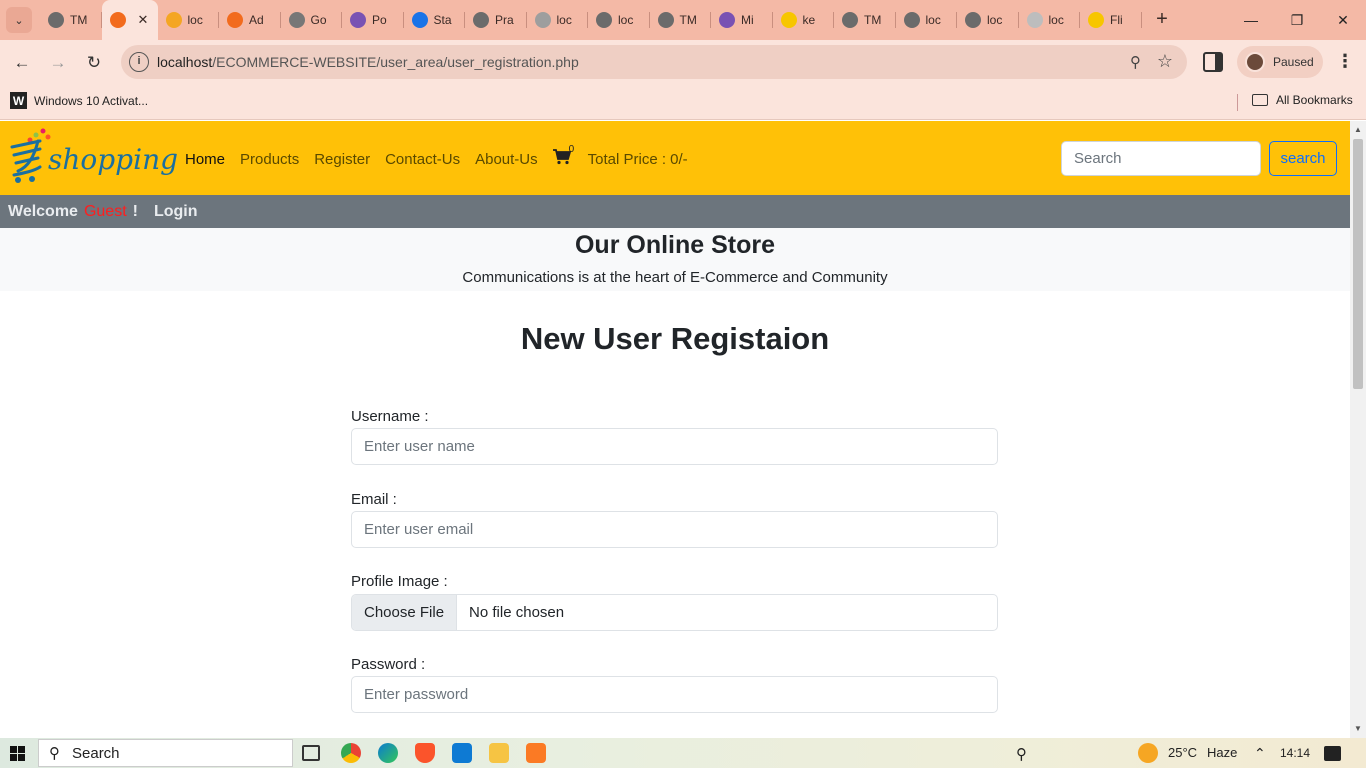  Describe the element at coordinates (1260, 100) in the screenshot. I see `folder-icon` at that location.